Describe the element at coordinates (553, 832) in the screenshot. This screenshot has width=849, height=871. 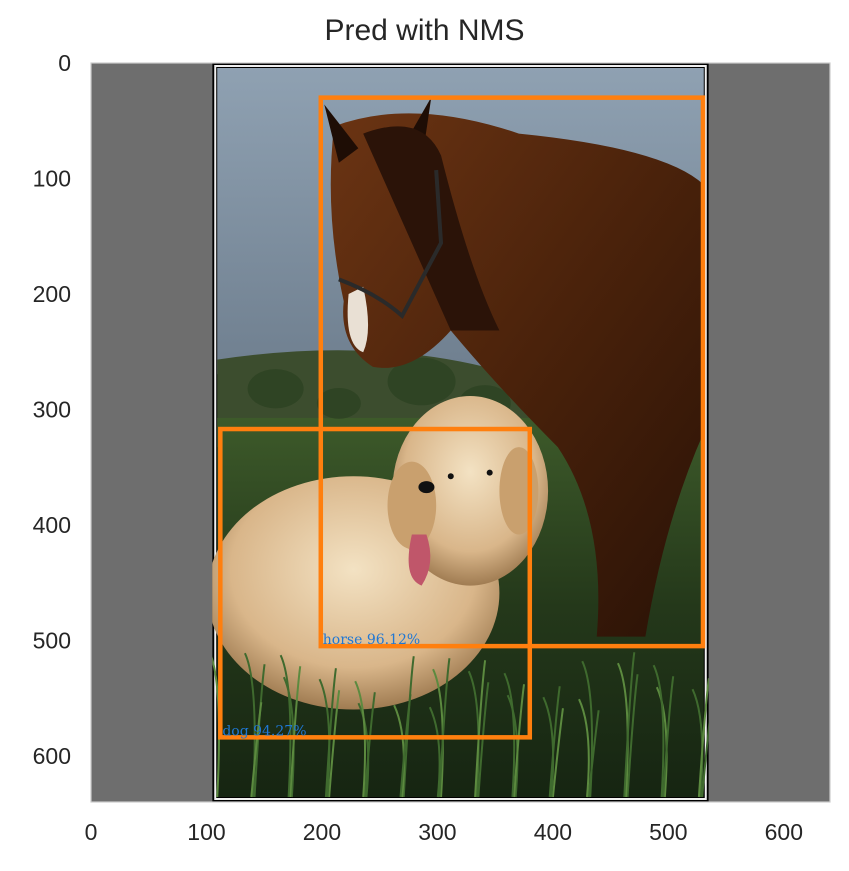
I see `x-tick-label: 400` at that location.